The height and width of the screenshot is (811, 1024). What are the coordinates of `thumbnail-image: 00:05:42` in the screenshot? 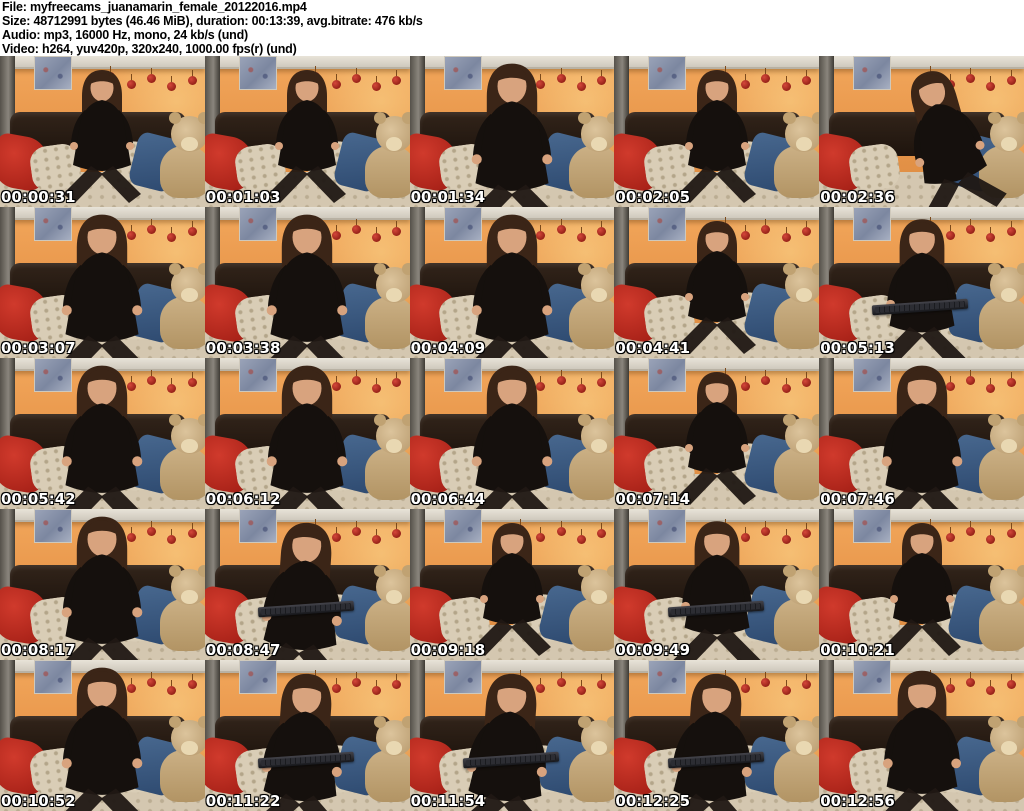 It's located at (102, 433).